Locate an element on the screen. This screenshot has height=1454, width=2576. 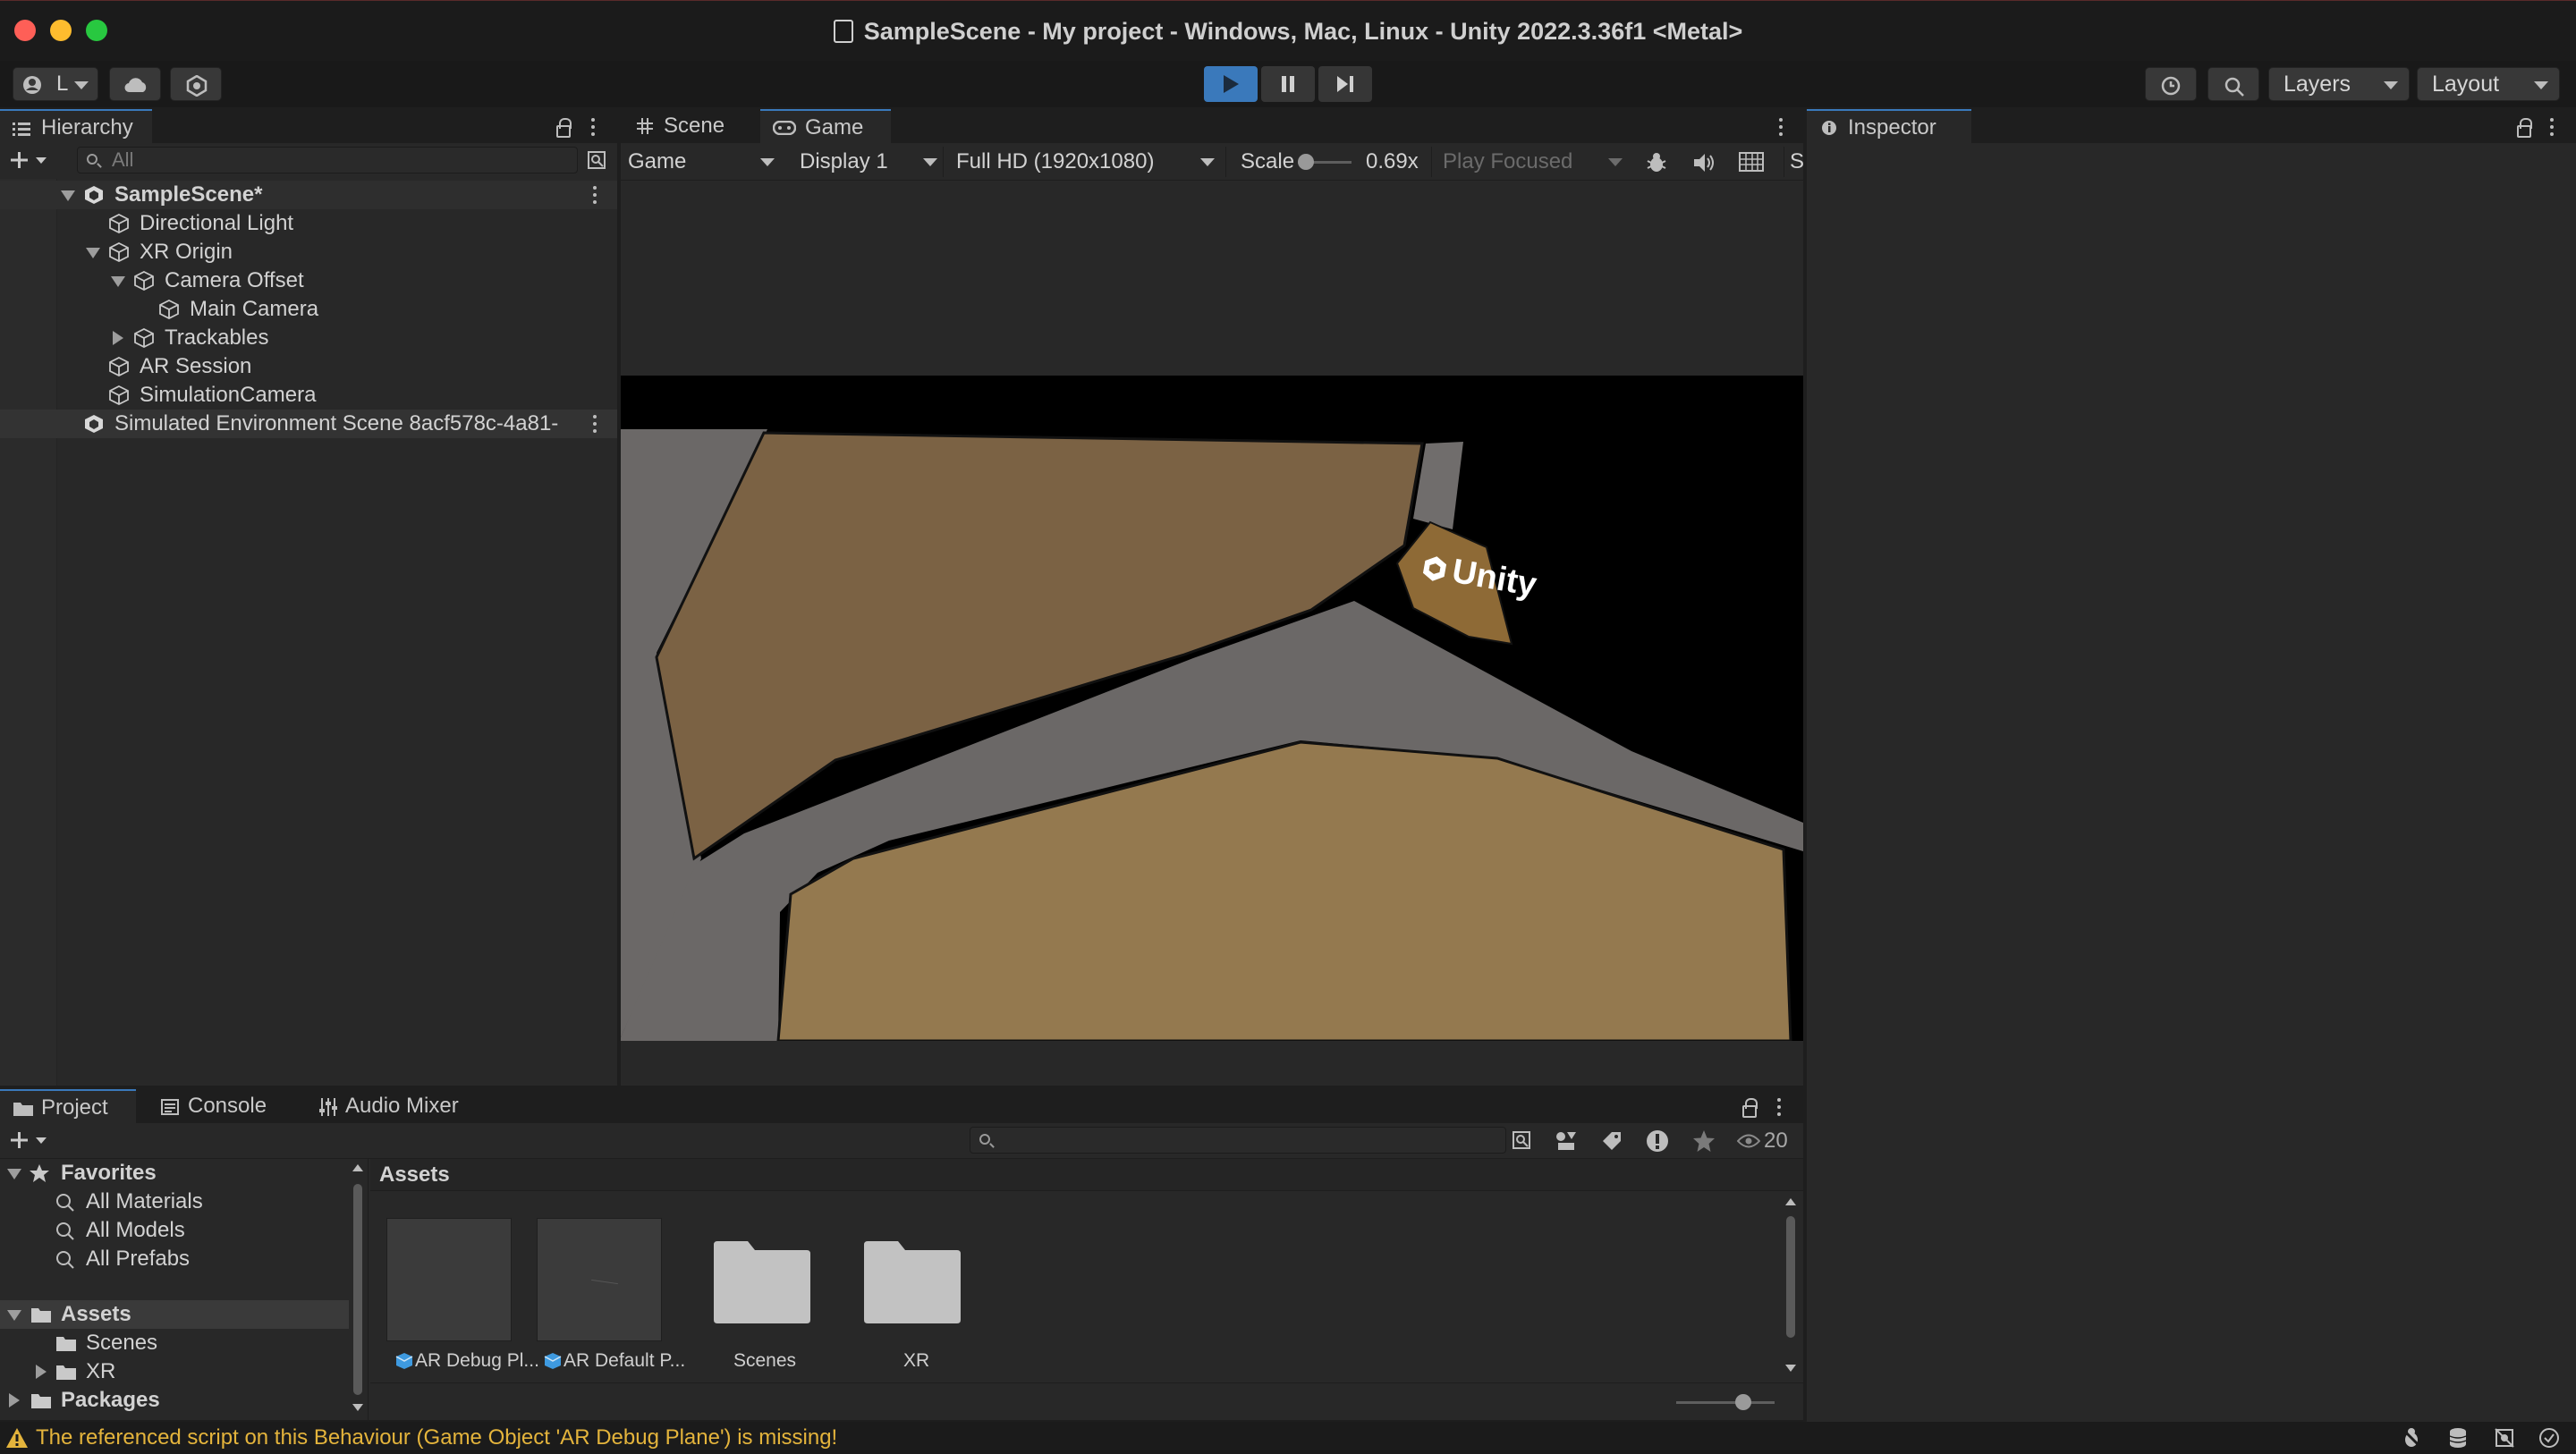
display-dropdown: Display 1 is located at coordinates (871, 162).